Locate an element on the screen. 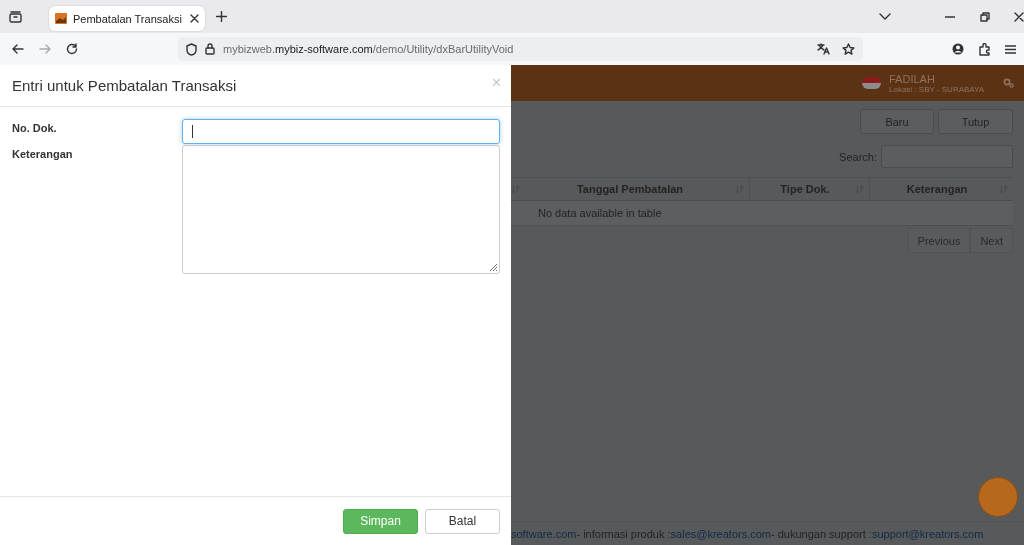 This screenshot has height=545, width=1024. column-header: Tipe Dok. is located at coordinates (810, 189).